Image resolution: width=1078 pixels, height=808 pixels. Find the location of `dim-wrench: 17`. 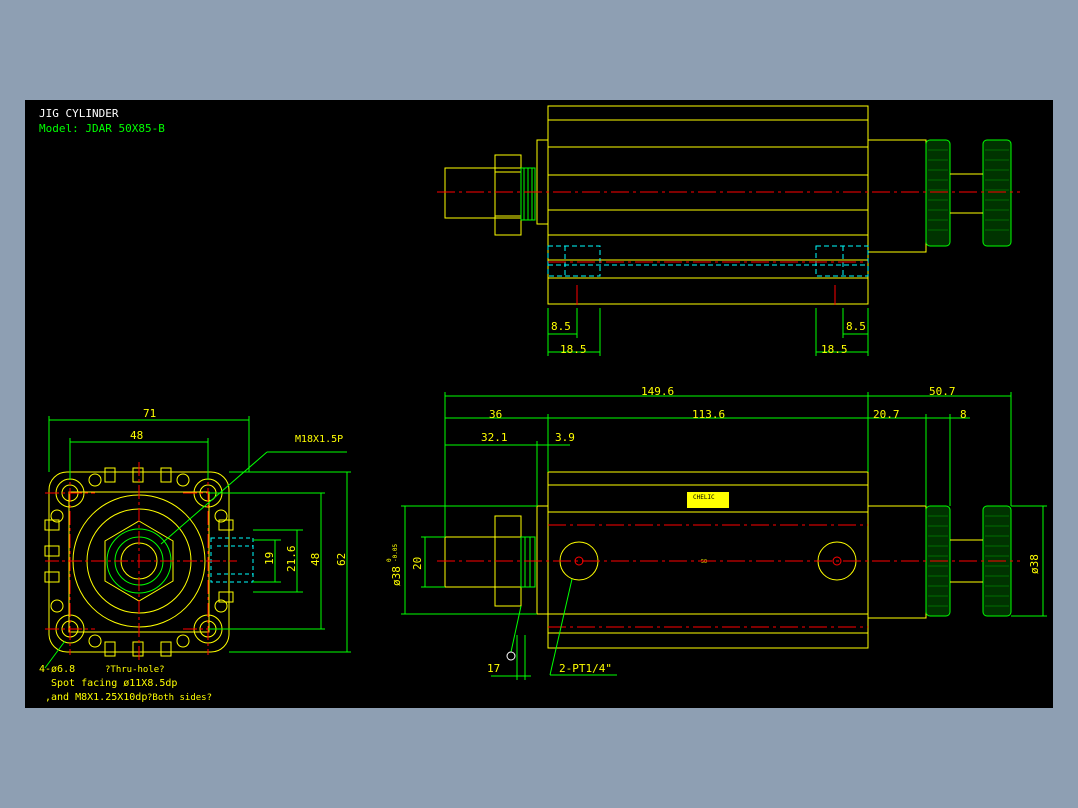

dim-wrench: 17 is located at coordinates (493, 668).